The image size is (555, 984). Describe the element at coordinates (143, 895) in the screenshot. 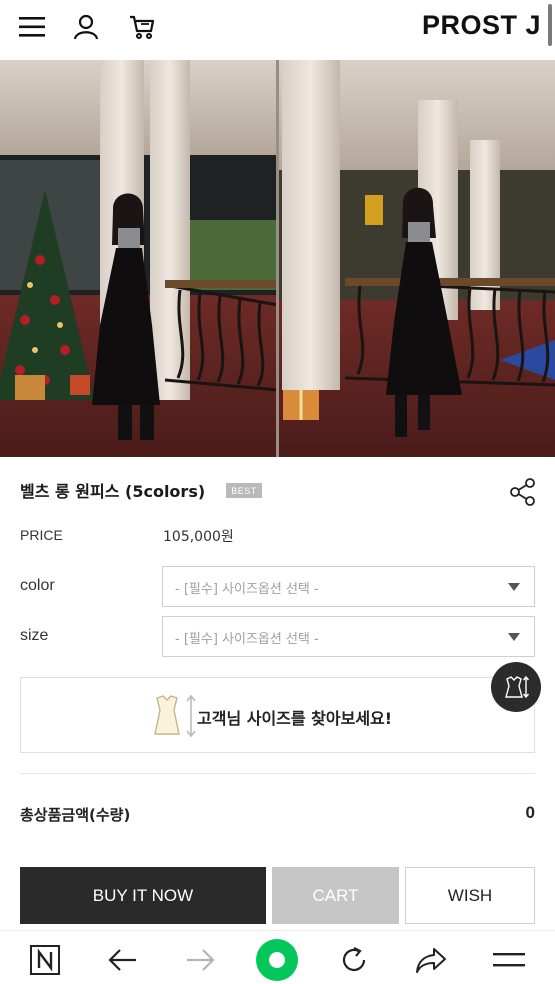

I see `buy-now-button: BUY IT NOW` at that location.